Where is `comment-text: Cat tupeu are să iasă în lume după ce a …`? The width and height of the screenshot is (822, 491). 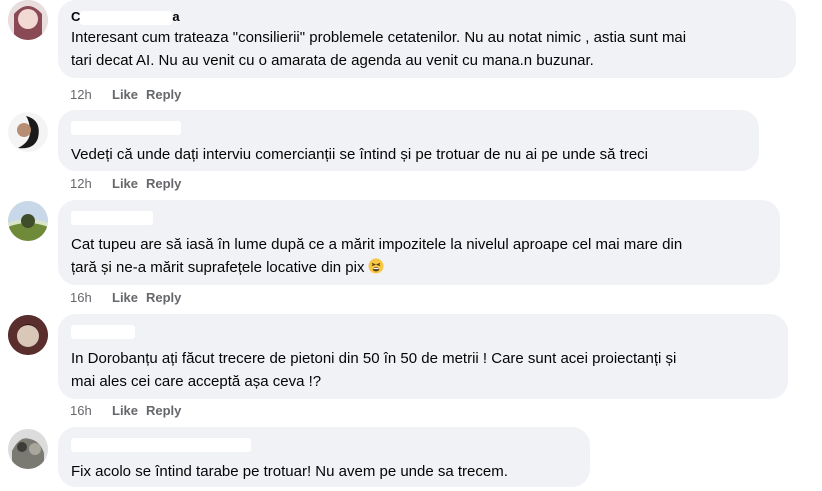 comment-text: Cat tupeu are să iasă în lume după ce a … is located at coordinates (419, 256).